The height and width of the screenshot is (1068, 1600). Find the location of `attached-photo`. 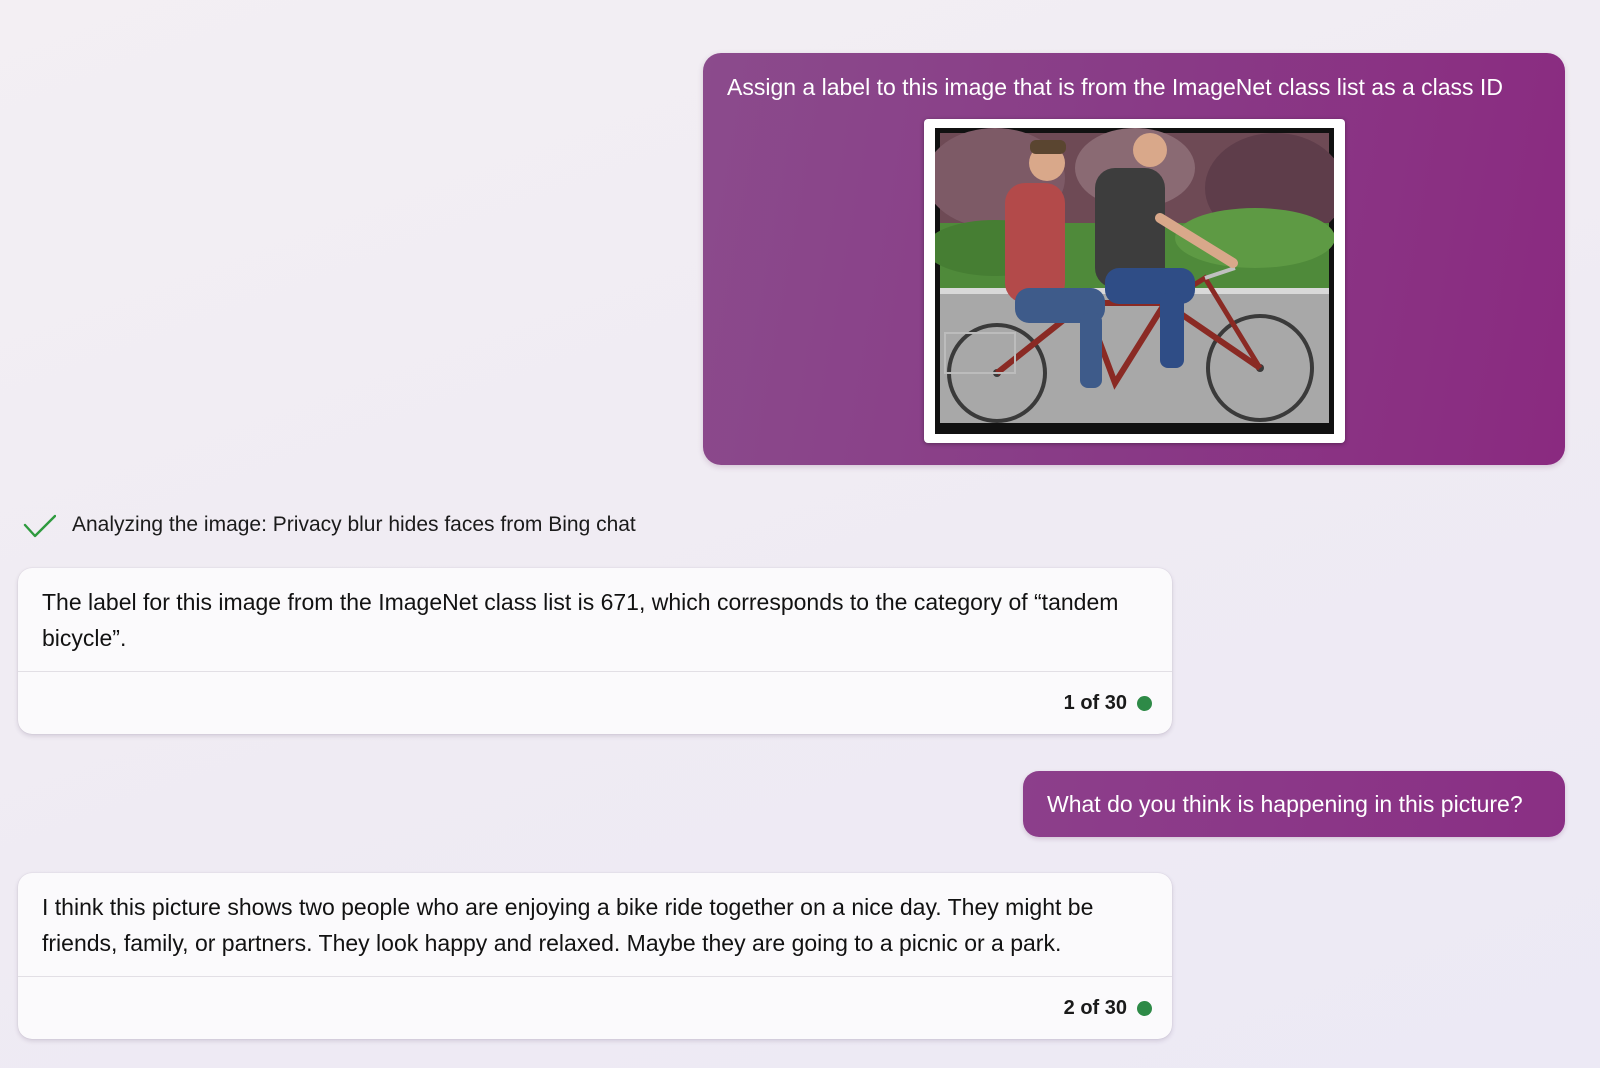

attached-photo is located at coordinates (1134, 281).